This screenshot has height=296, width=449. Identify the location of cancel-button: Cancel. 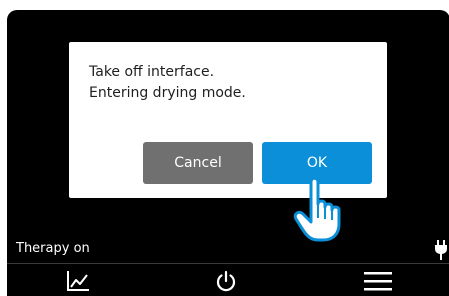
(198, 163).